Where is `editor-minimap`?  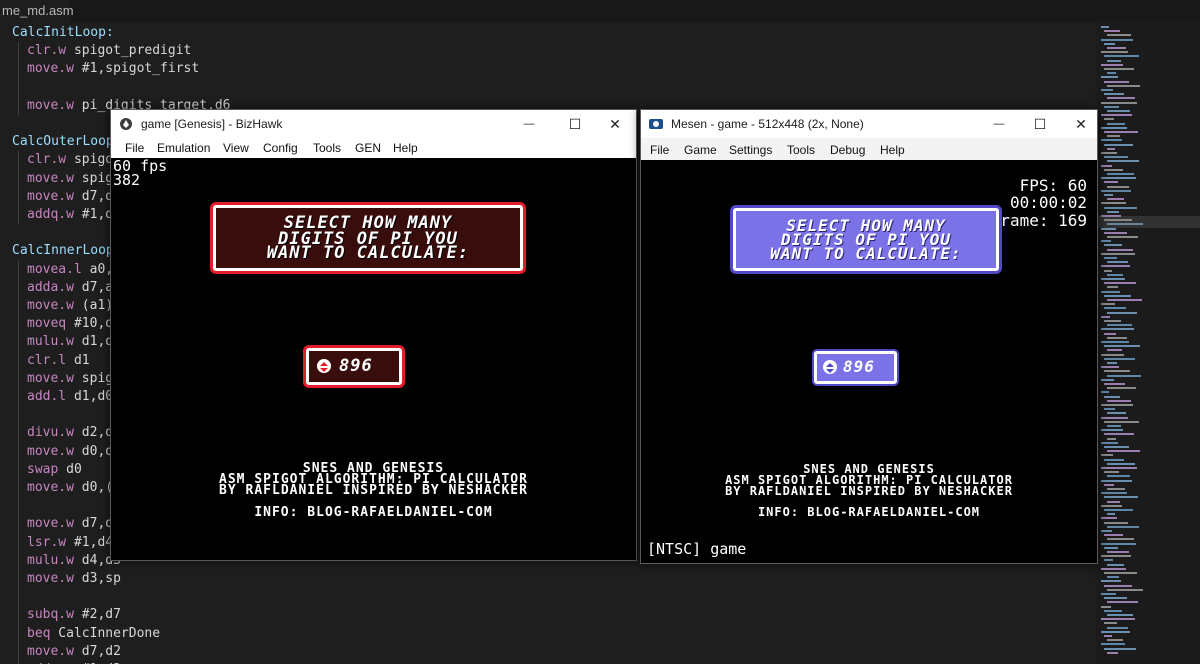 editor-minimap is located at coordinates (1147, 343).